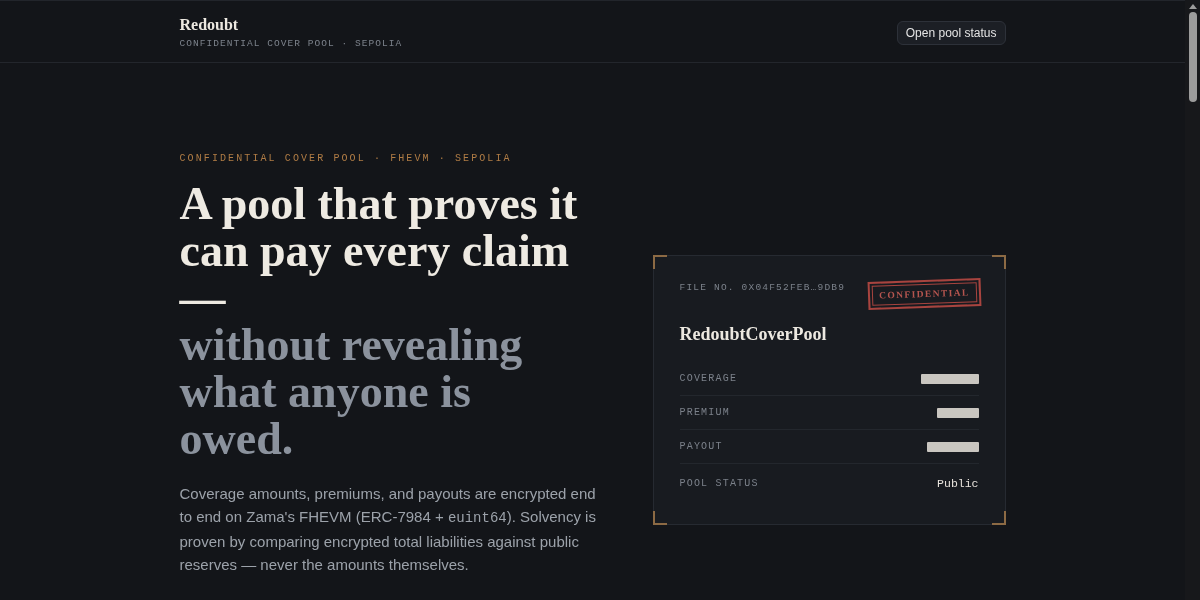 Image resolution: width=1200 pixels, height=600 pixels. Describe the element at coordinates (708, 378) in the screenshot. I see `field-label: COVERAGE` at that location.